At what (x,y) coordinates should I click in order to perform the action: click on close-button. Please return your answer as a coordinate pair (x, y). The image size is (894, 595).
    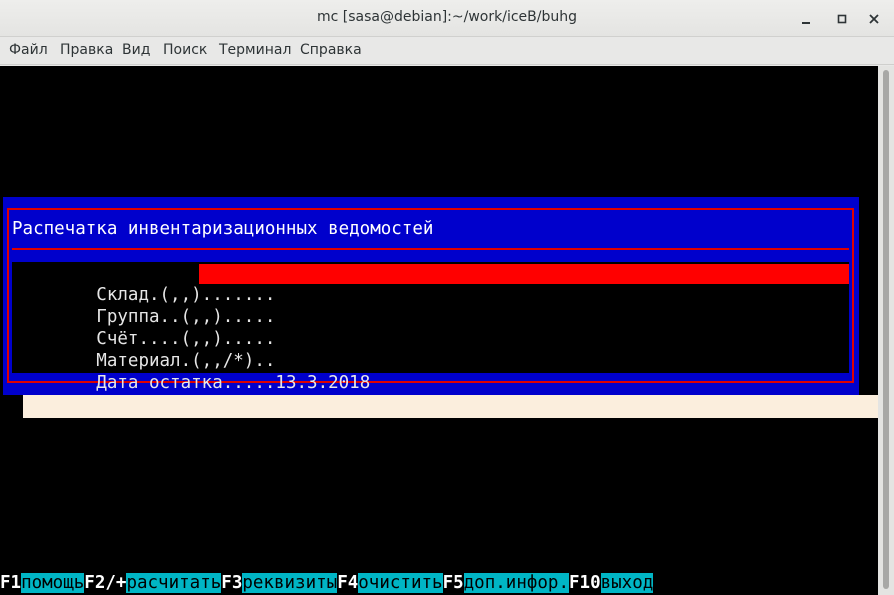
    Looking at the image, I should click on (874, 19).